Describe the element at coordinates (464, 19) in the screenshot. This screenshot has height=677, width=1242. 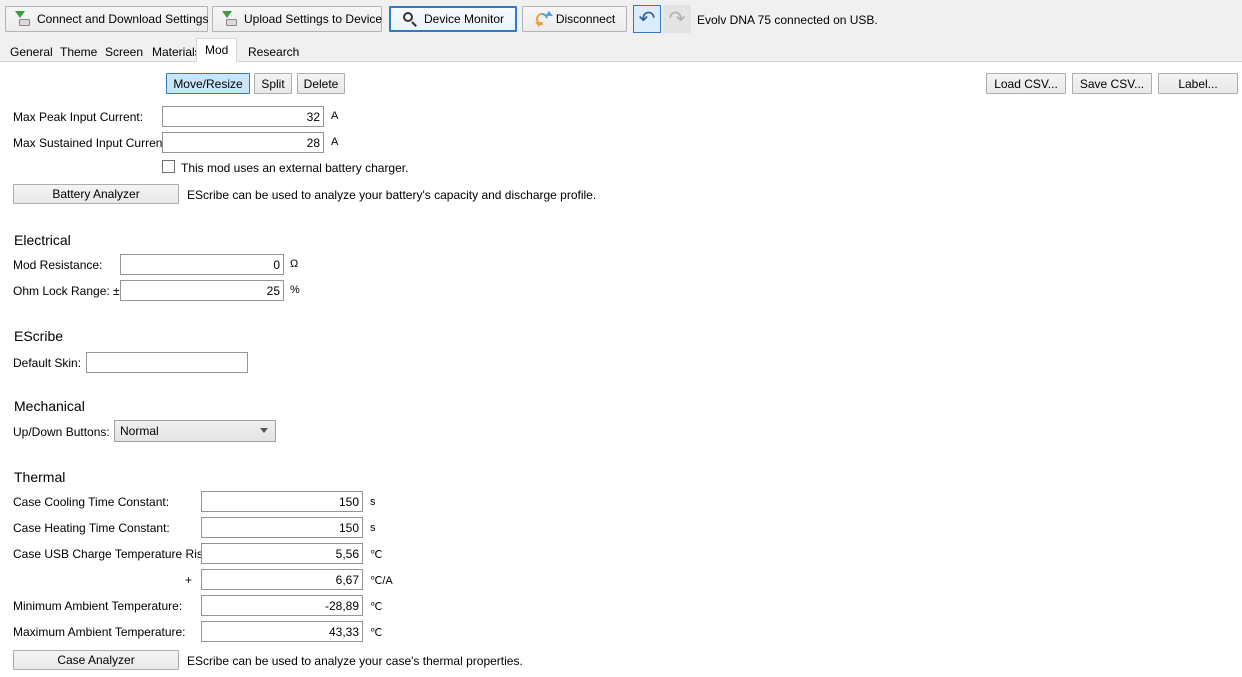
I see `device-monitor-label: Device Monitor` at that location.